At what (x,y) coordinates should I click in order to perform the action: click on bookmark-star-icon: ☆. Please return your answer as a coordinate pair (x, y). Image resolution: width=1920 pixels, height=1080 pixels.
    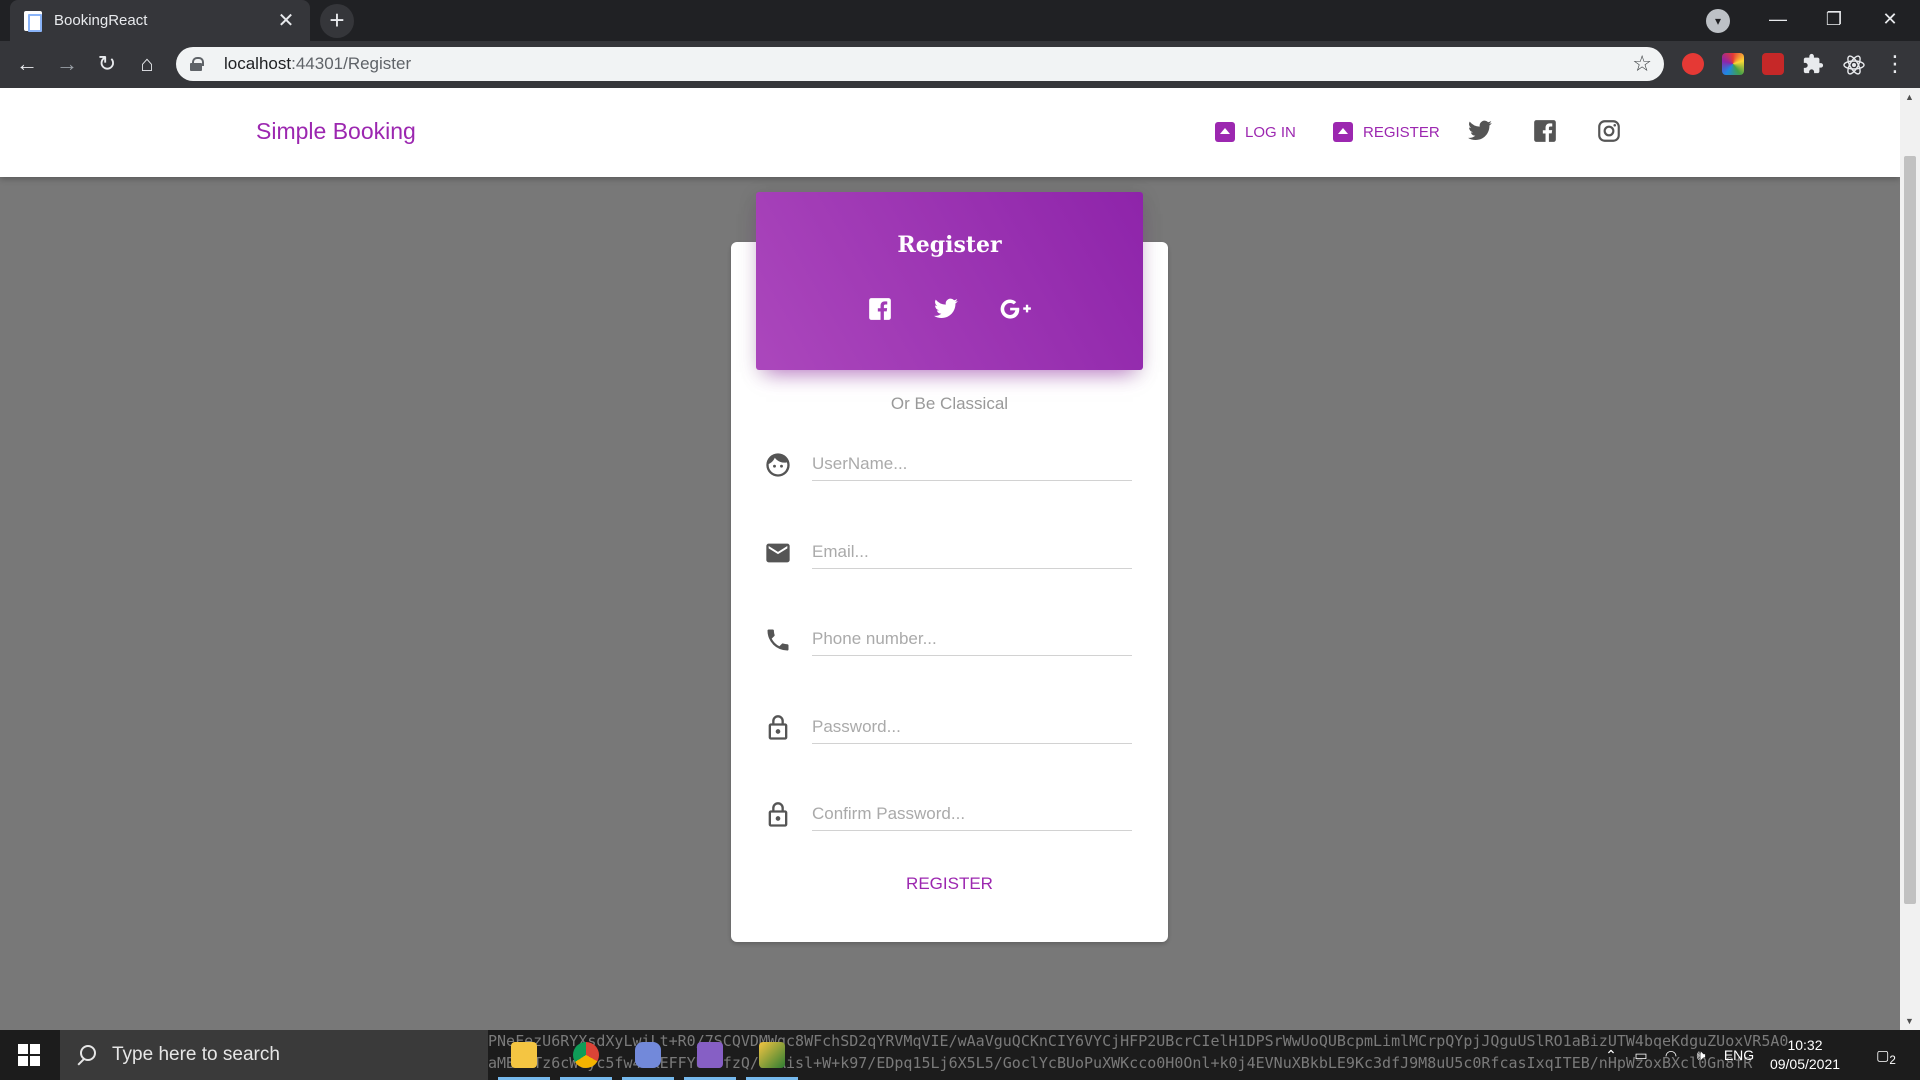
    Looking at the image, I should click on (1642, 64).